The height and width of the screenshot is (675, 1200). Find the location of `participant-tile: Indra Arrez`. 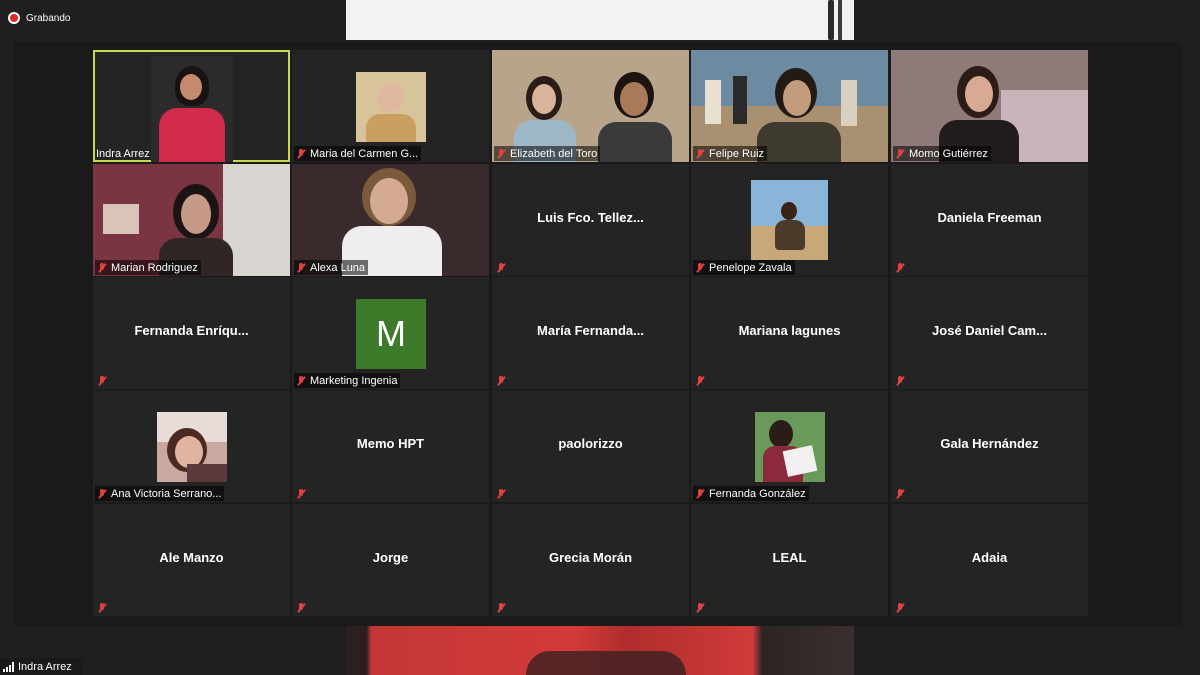

participant-tile: Indra Arrez is located at coordinates (191, 106).